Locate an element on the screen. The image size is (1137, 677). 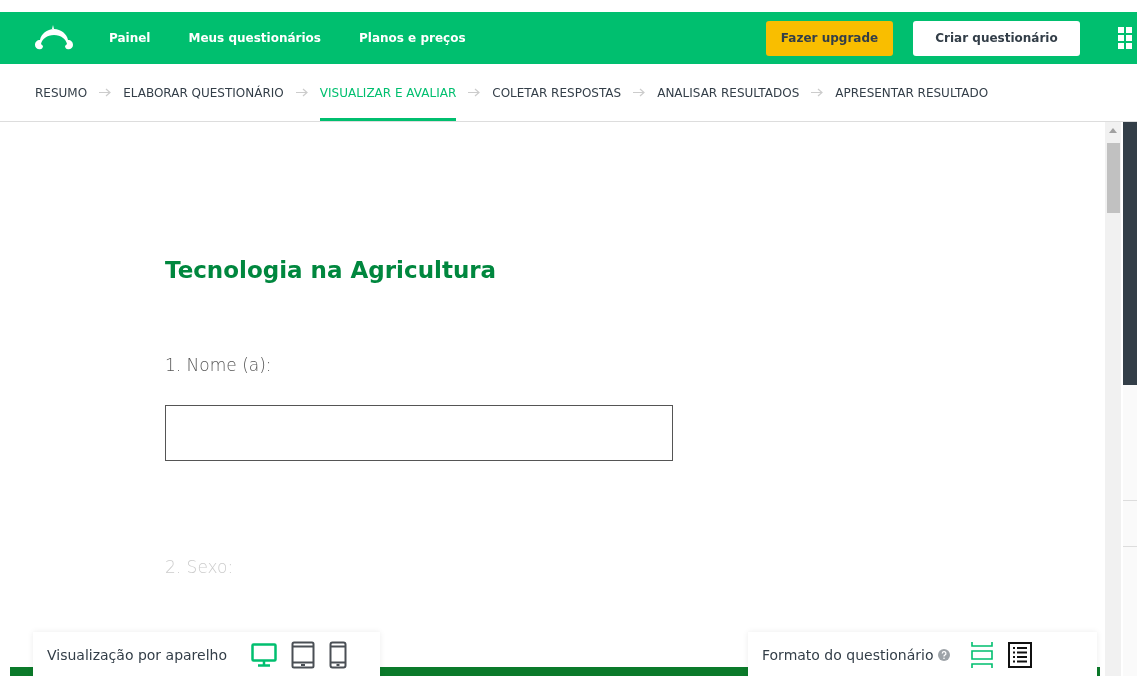
survey-title: Tecnologia na Agricultura is located at coordinates (331, 270).